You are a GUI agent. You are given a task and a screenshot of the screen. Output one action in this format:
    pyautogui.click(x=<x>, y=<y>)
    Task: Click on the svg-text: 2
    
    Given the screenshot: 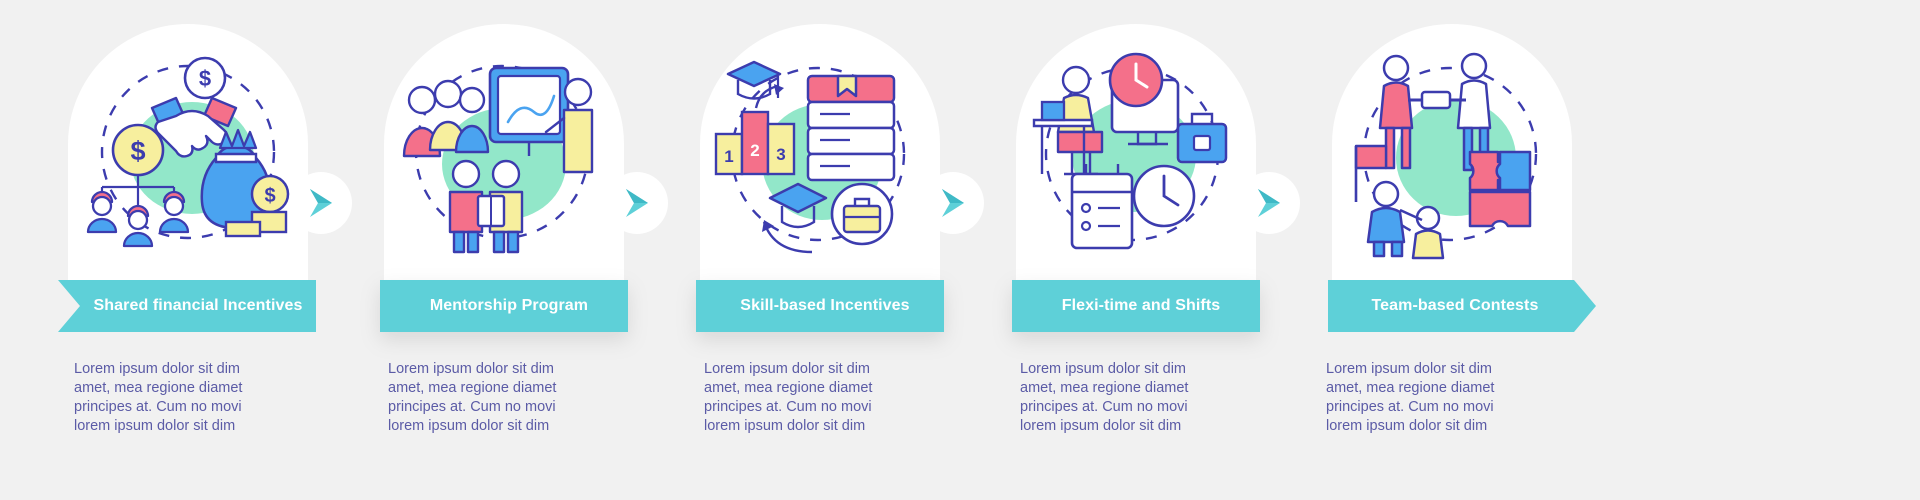 What is the action you would take?
    pyautogui.click(x=754, y=150)
    